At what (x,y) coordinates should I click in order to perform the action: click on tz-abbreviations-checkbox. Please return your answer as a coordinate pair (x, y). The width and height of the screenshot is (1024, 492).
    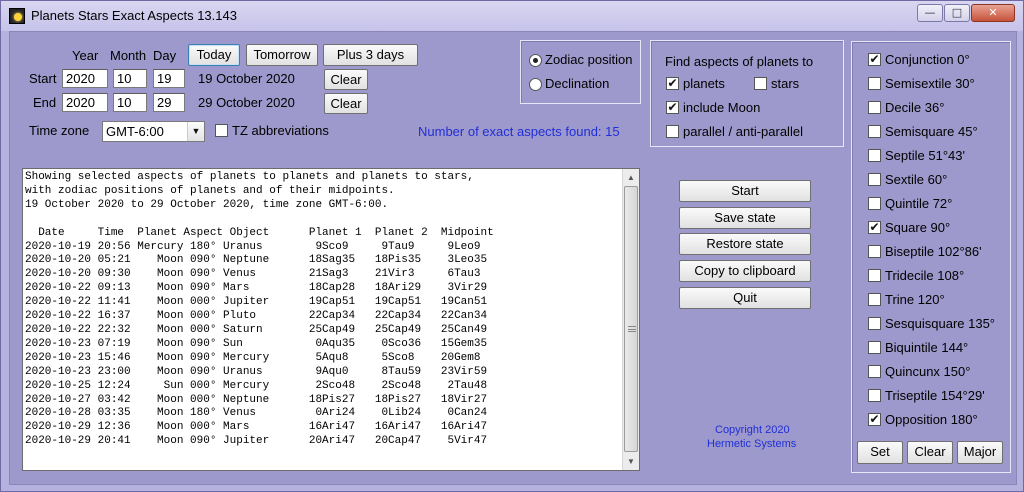
    Looking at the image, I should click on (221, 130).